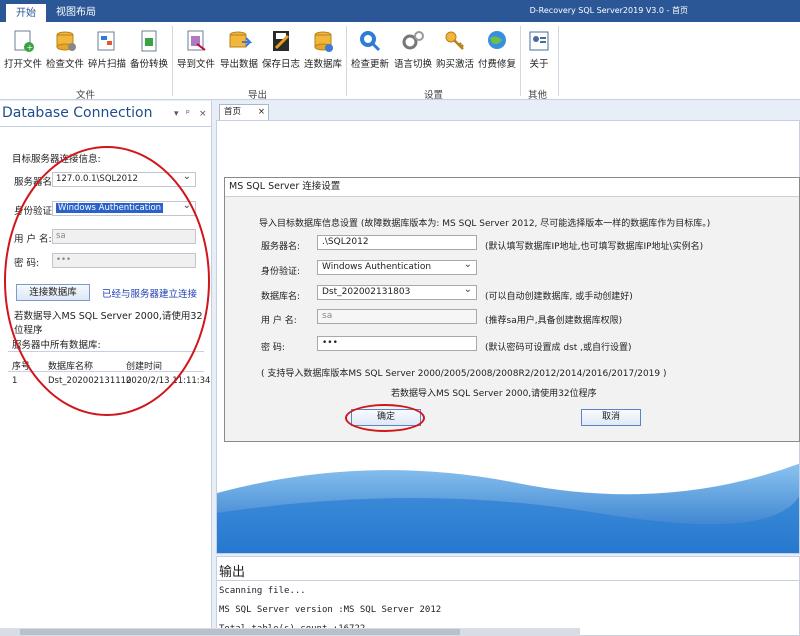 The height and width of the screenshot is (636, 800). What do you see at coordinates (240, 632) in the screenshot?
I see `scrollbar-thumb` at bounding box center [240, 632].